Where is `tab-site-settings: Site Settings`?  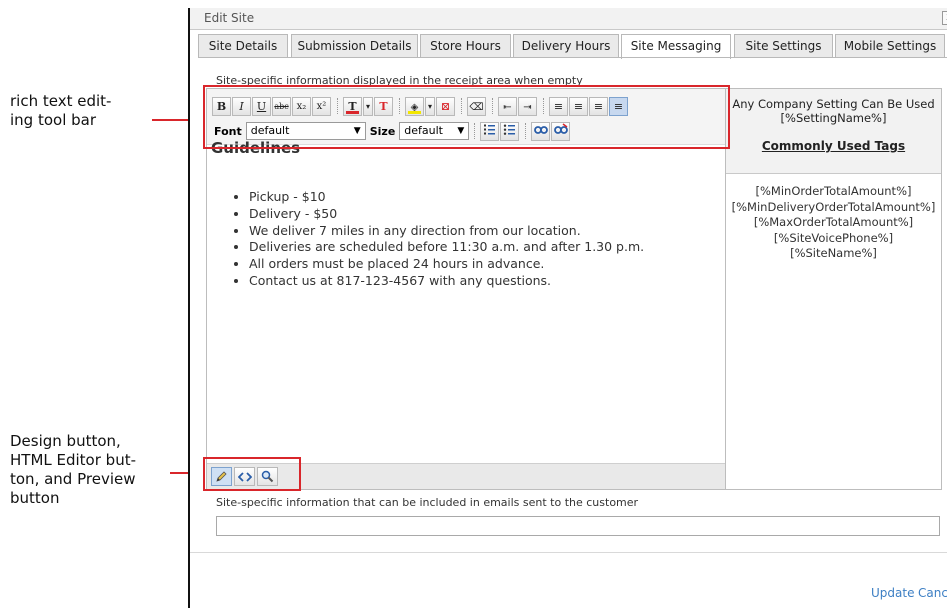 tab-site-settings: Site Settings is located at coordinates (783, 46).